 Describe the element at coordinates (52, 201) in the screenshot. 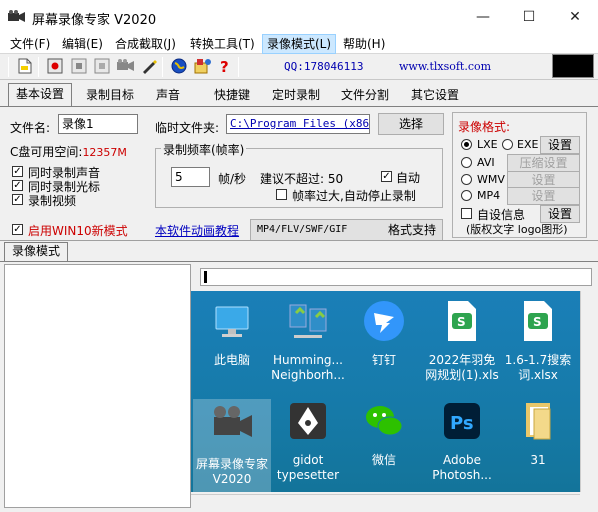

I see `record-video-label: 录制视频` at that location.